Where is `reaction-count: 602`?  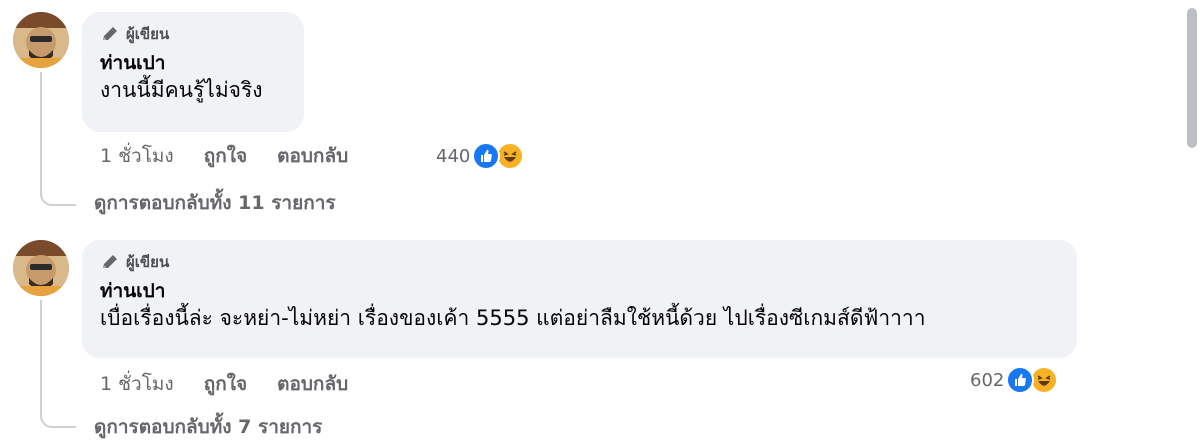 reaction-count: 602 is located at coordinates (987, 380).